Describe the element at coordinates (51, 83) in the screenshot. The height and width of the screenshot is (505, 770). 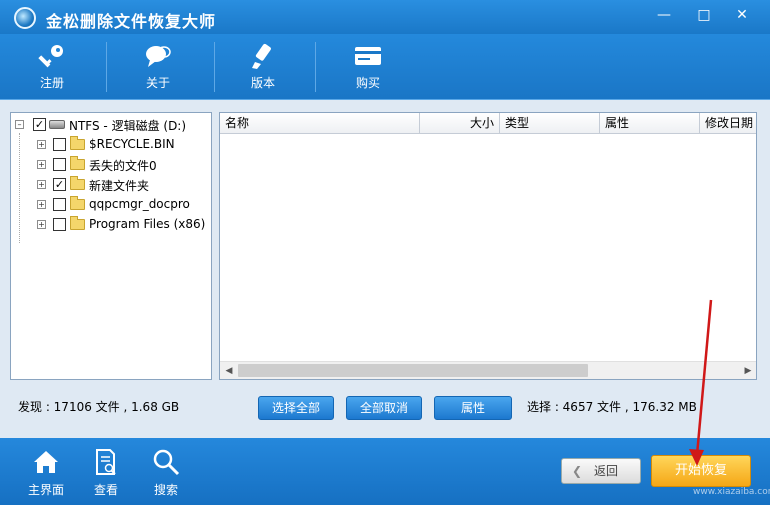
I see `register-label: 注册` at that location.